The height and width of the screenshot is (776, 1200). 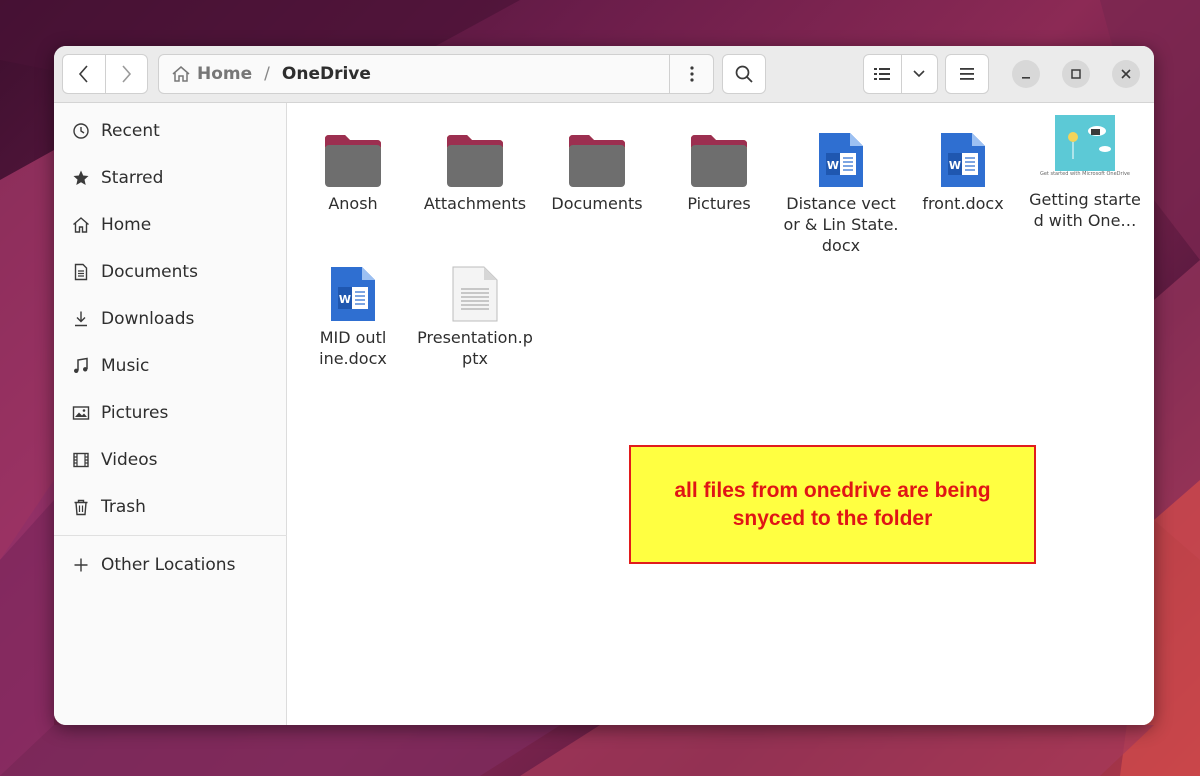 I want to click on sidebar-item-videos: Videos, so click(x=170, y=460).